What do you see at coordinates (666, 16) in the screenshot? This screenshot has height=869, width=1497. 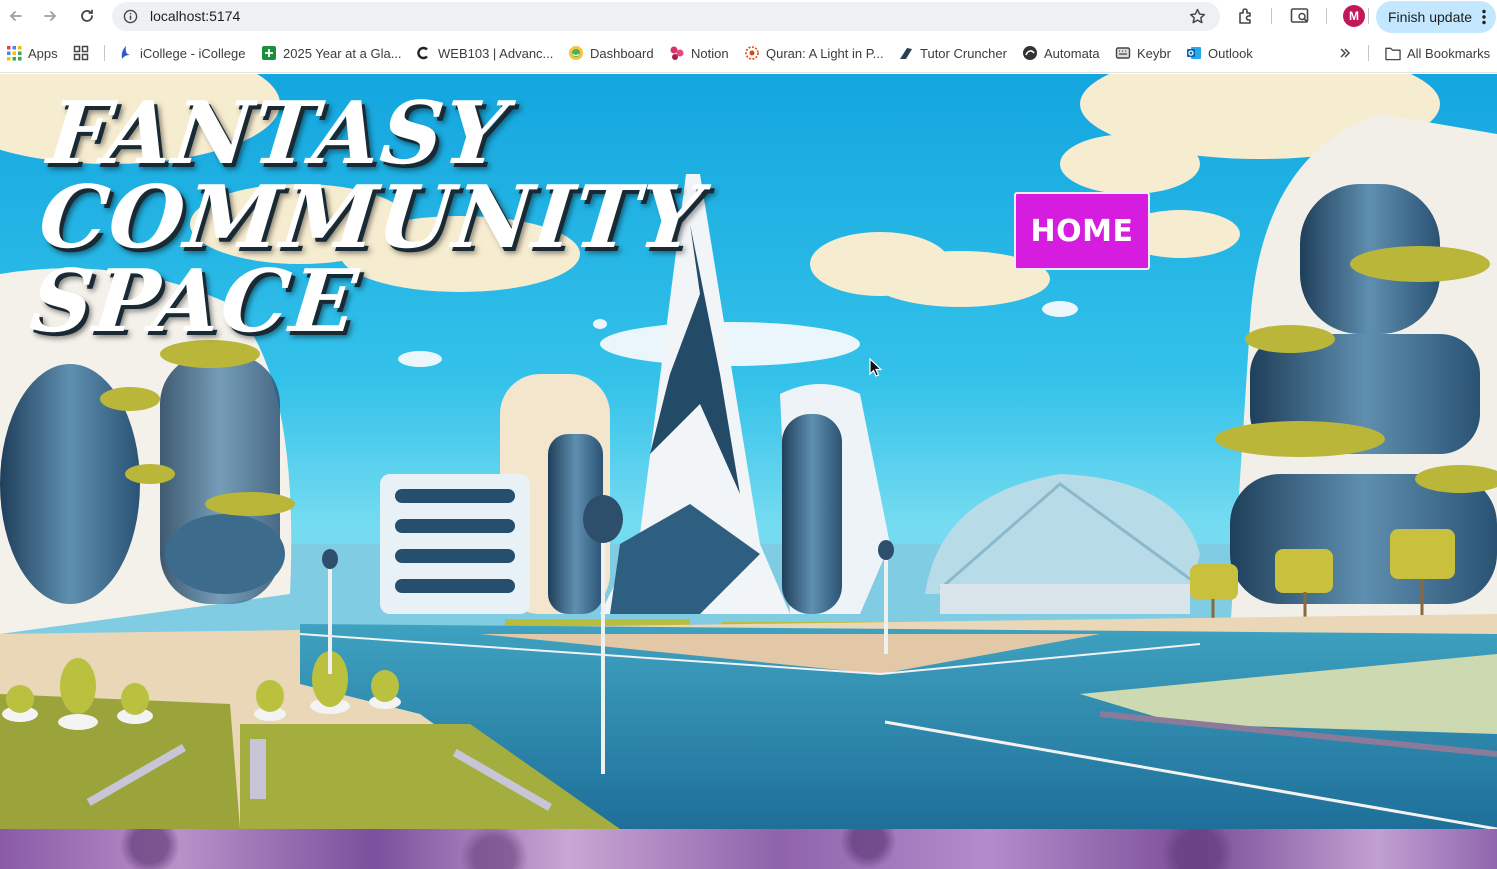 I see `address-bar: localhost:5174` at bounding box center [666, 16].